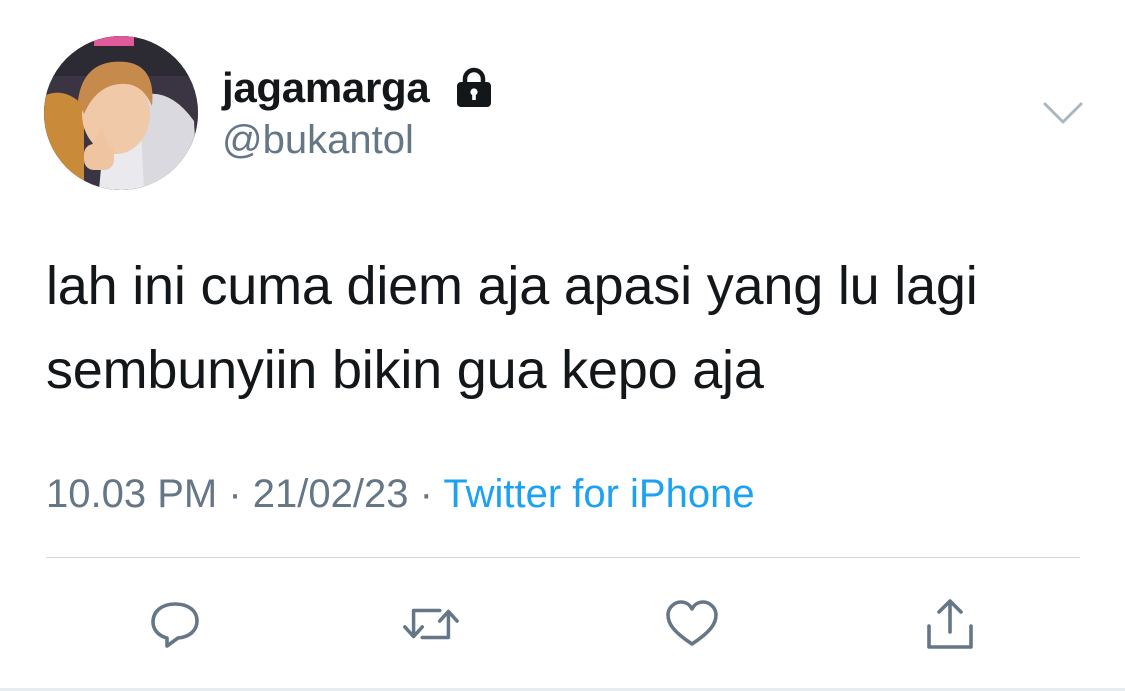 The image size is (1125, 691). I want to click on user-handle: @bukantol, so click(318, 140).